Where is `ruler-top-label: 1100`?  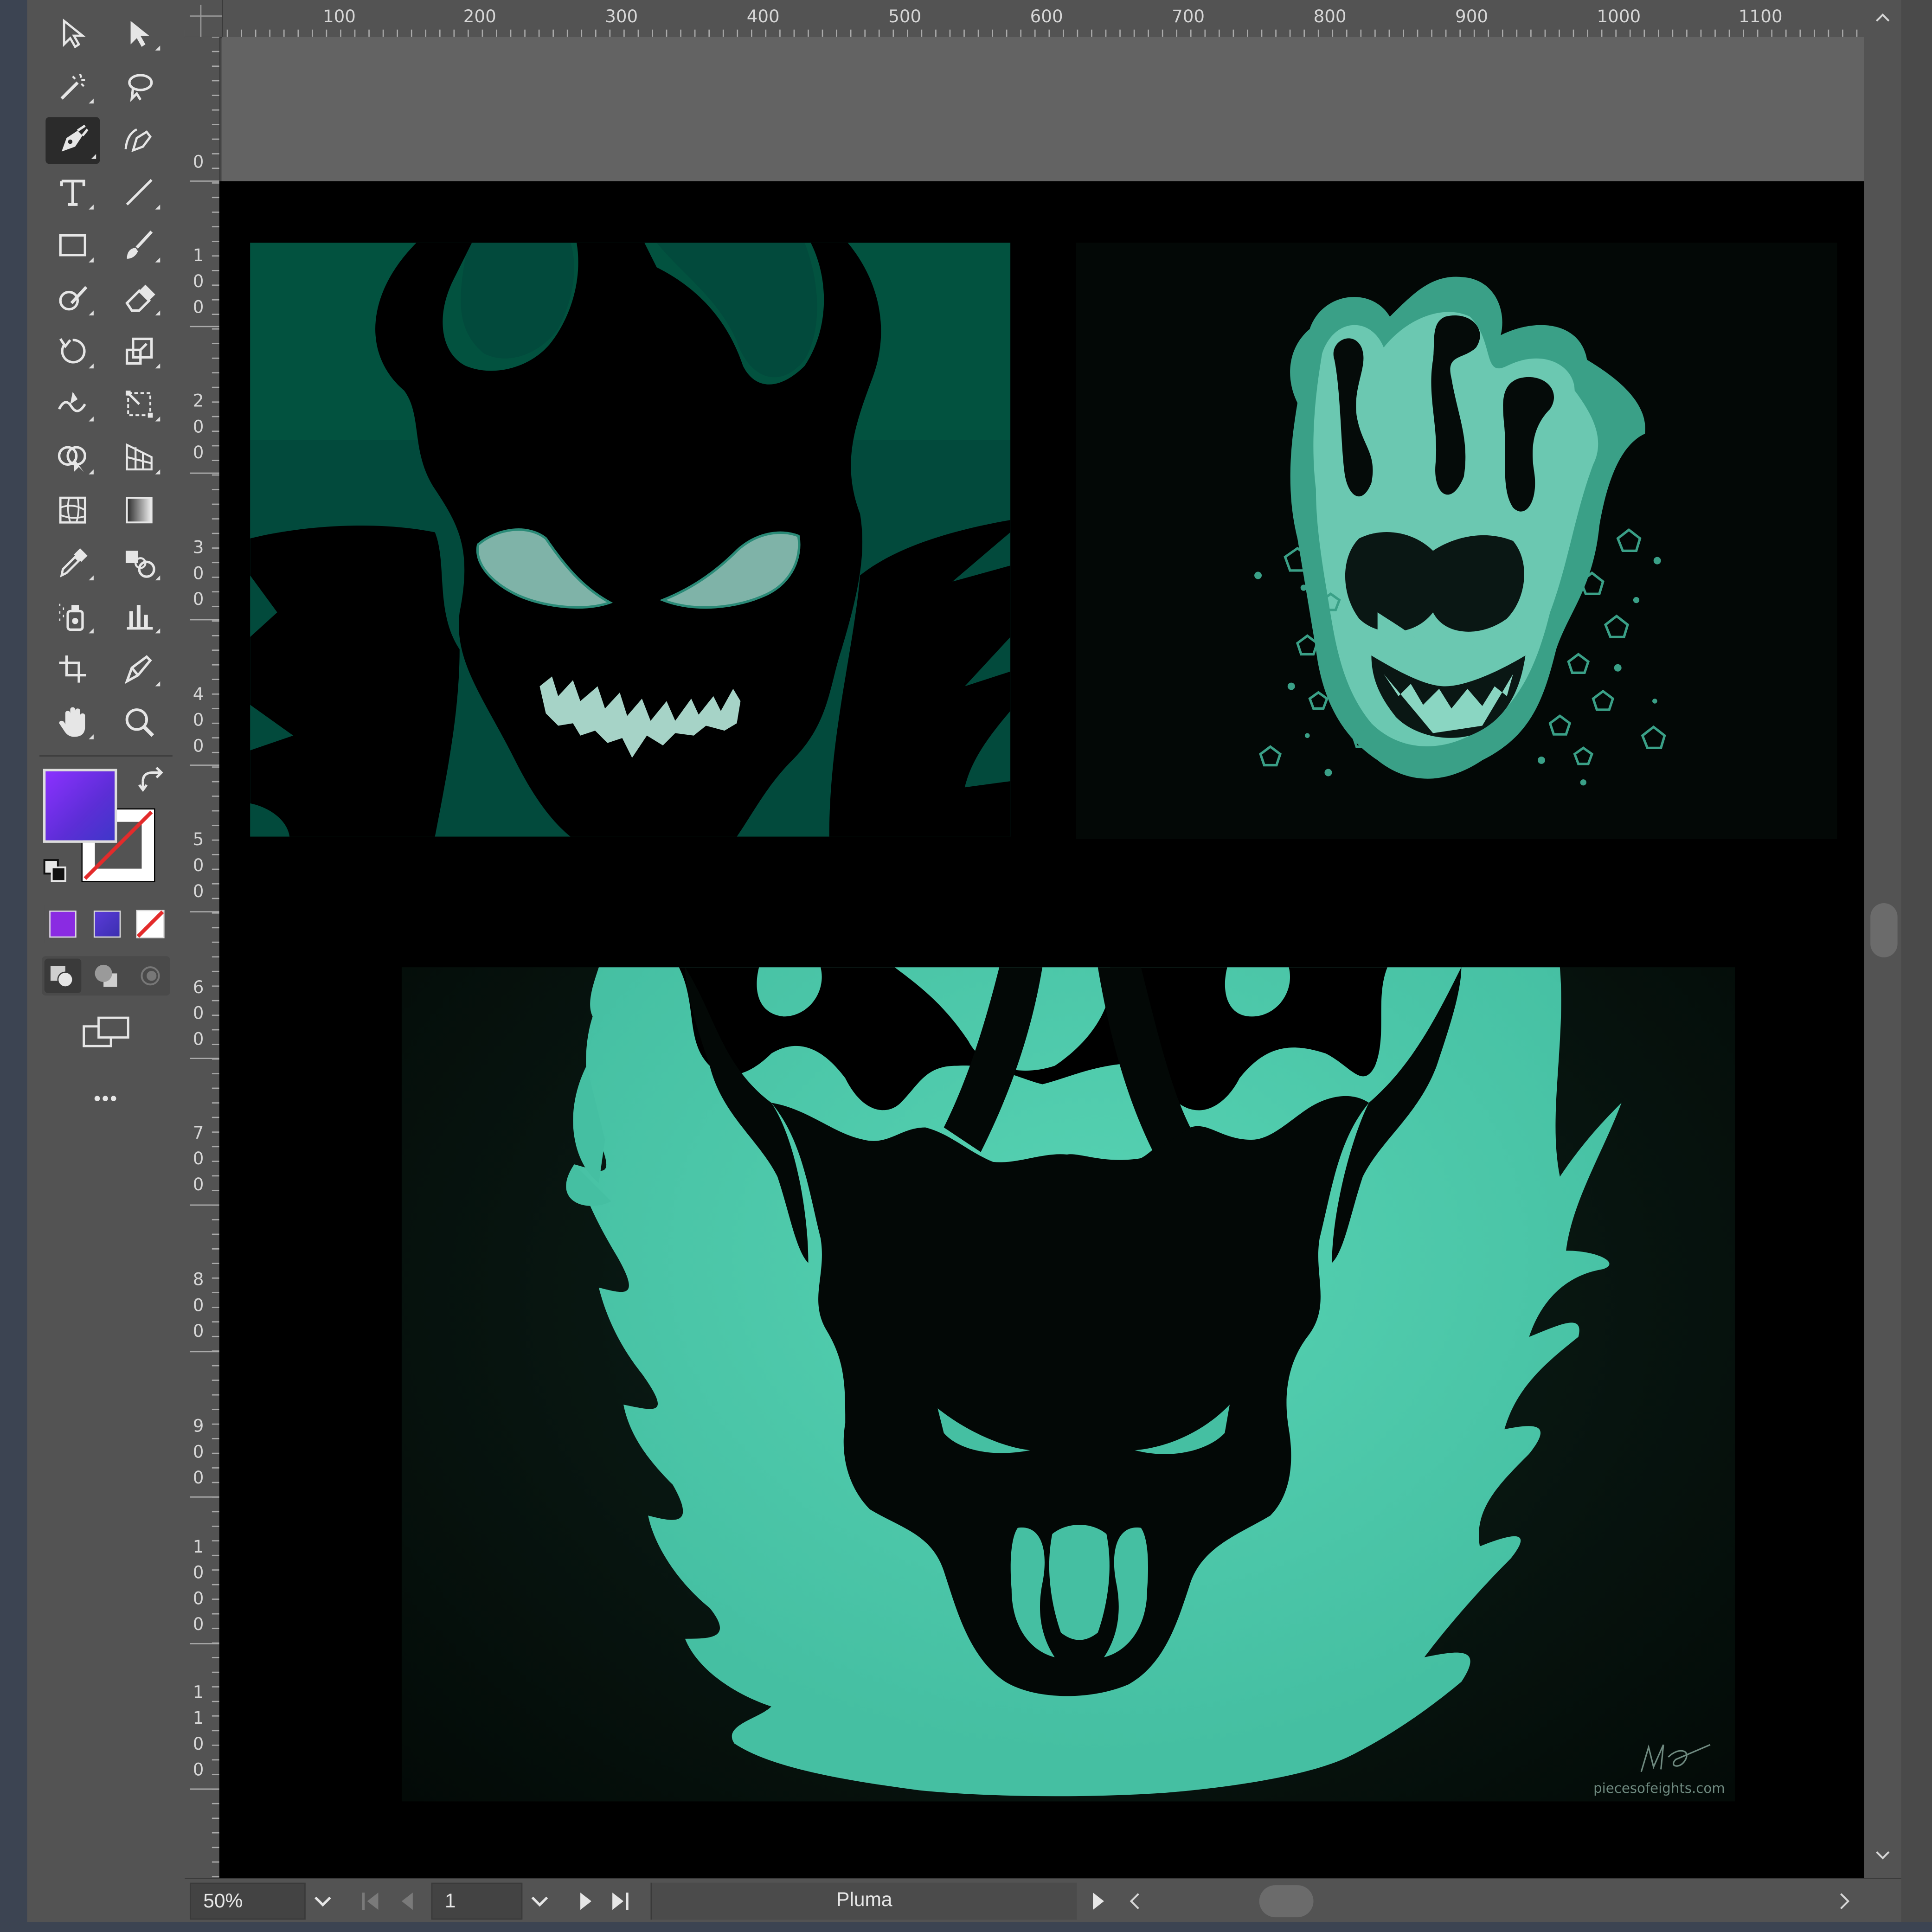 ruler-top-label: 1100 is located at coordinates (1761, 17).